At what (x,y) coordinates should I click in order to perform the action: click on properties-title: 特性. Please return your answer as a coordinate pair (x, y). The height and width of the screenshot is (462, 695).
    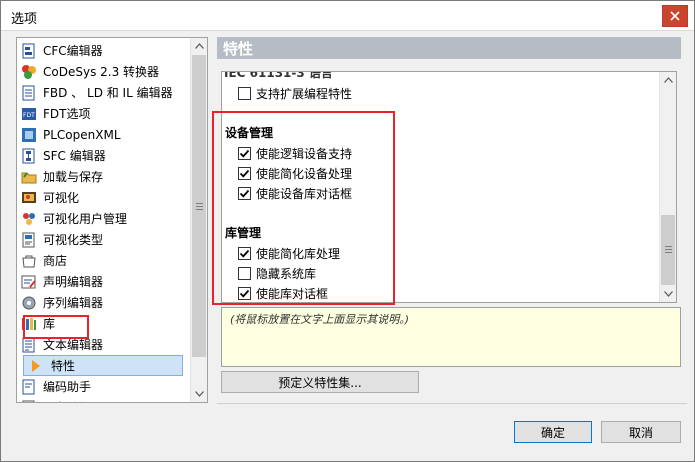
    Looking at the image, I should click on (238, 49).